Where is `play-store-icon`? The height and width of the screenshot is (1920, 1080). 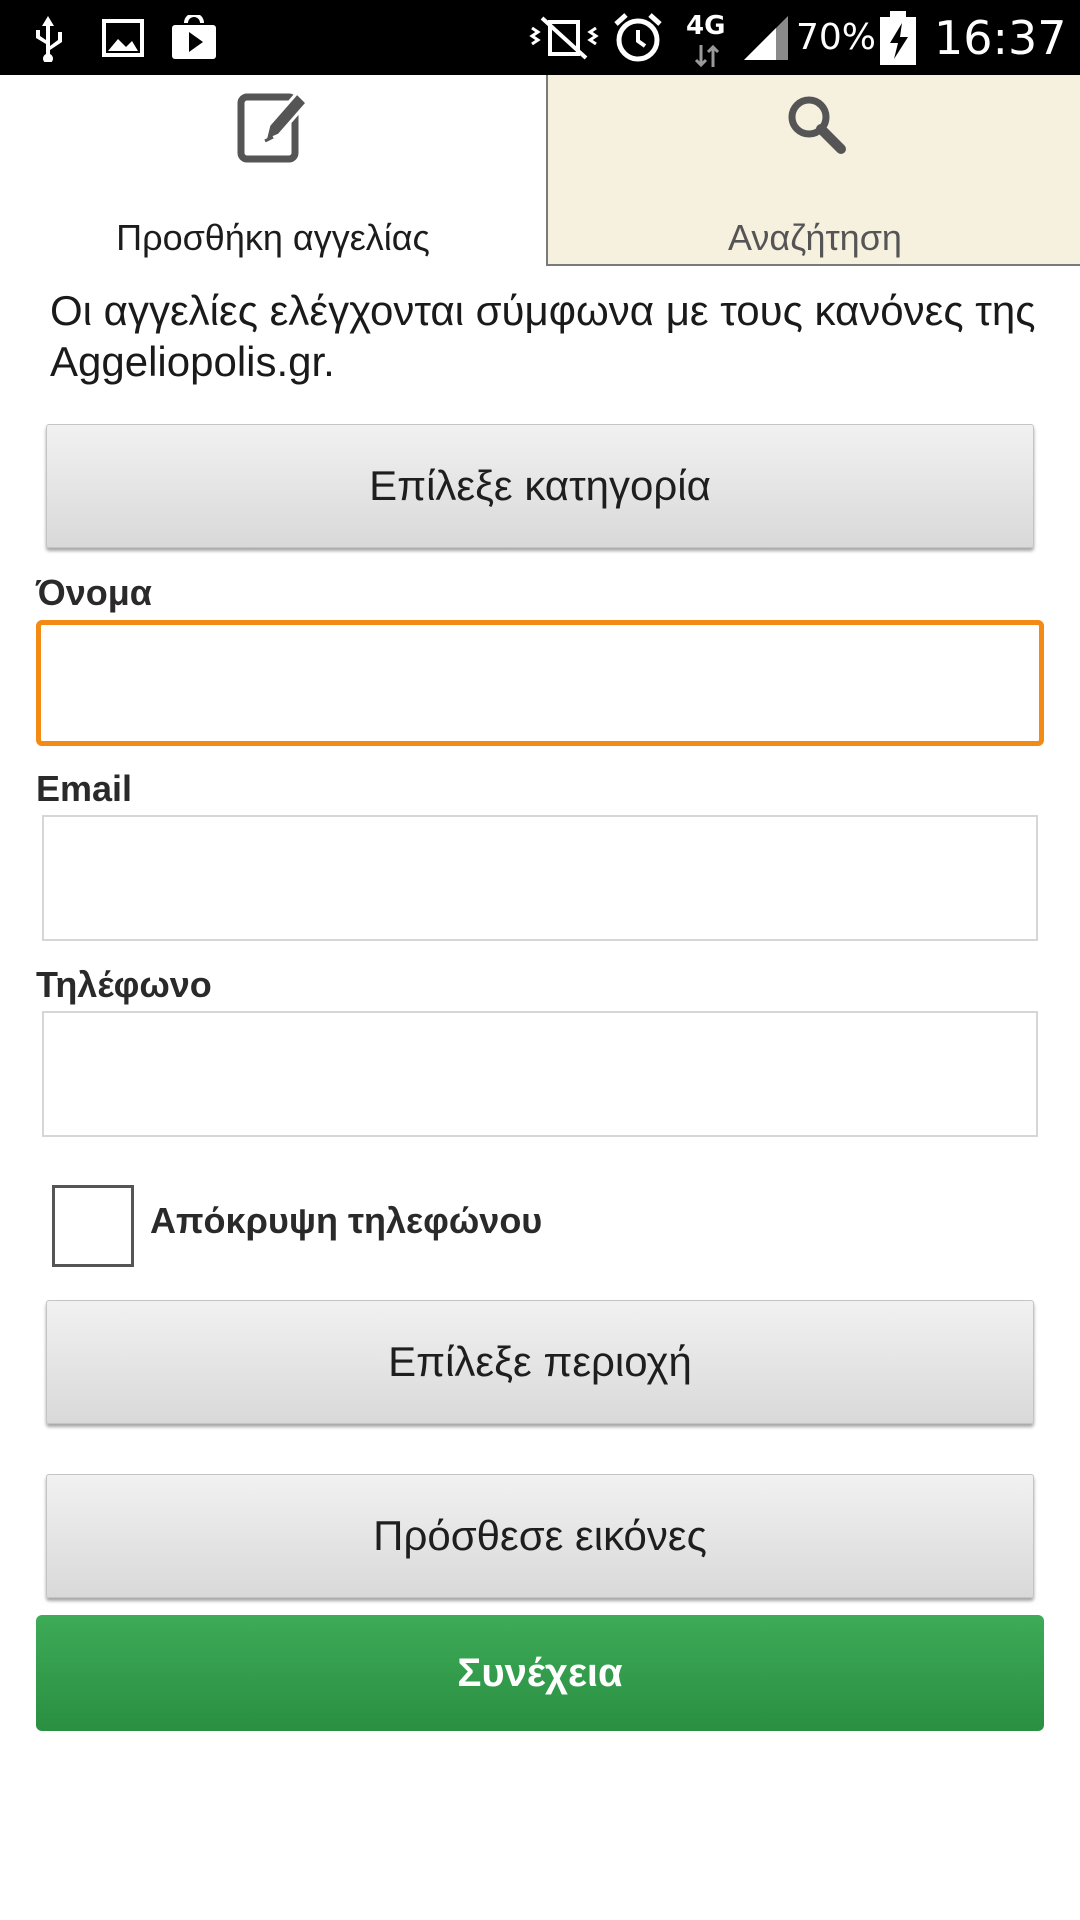
play-store-icon is located at coordinates (194, 37).